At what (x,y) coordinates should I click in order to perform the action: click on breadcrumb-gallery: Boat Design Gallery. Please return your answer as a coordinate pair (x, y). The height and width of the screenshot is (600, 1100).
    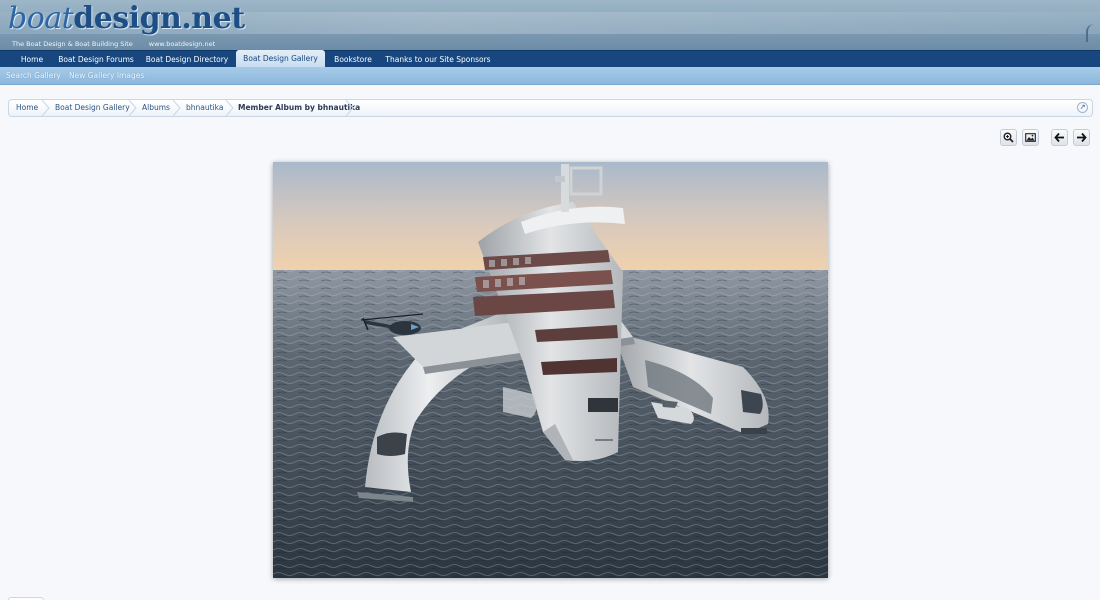
    Looking at the image, I should click on (92, 108).